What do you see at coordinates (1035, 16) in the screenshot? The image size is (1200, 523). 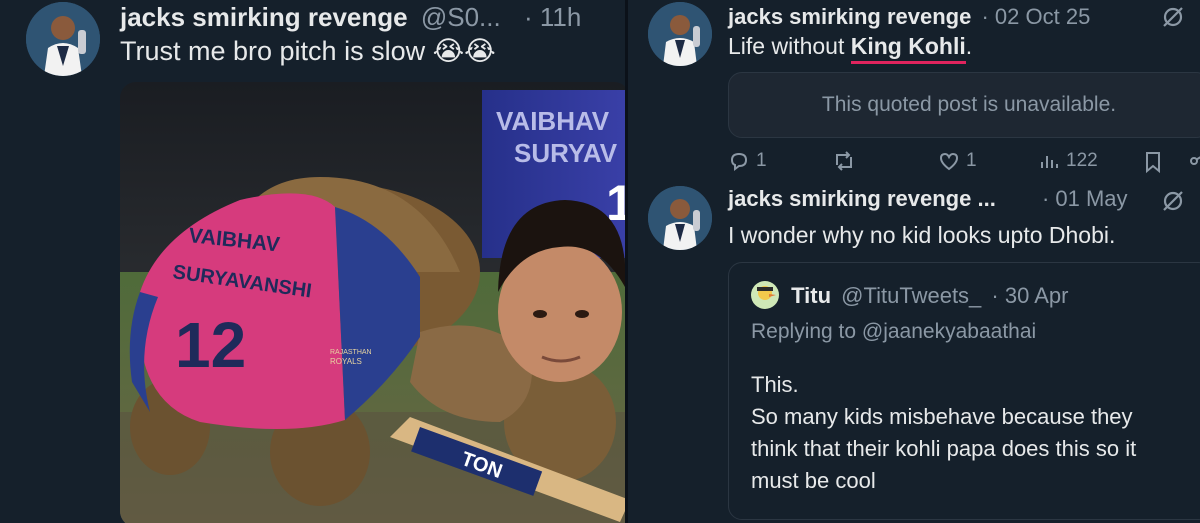 I see `tweet-time: · 02 Oct 25` at bounding box center [1035, 16].